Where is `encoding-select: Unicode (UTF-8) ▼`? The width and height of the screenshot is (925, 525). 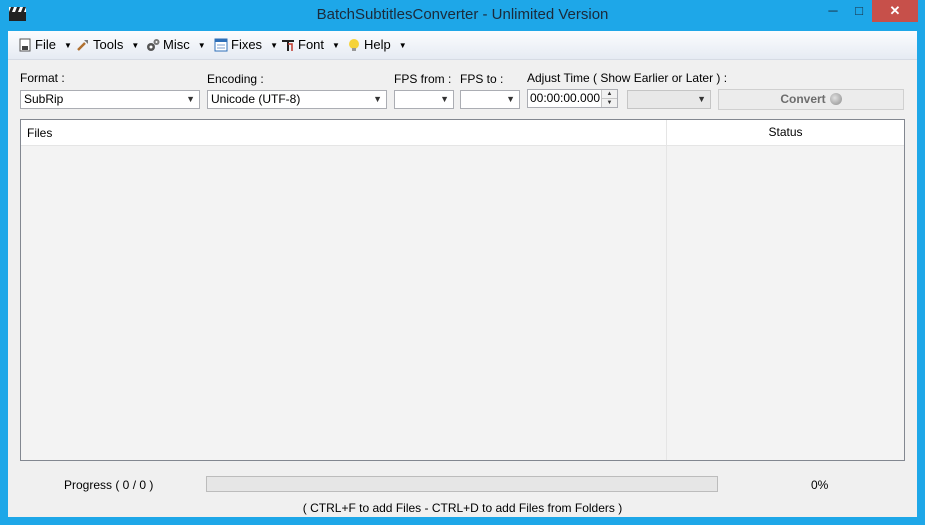 encoding-select: Unicode (UTF-8) ▼ is located at coordinates (297, 99).